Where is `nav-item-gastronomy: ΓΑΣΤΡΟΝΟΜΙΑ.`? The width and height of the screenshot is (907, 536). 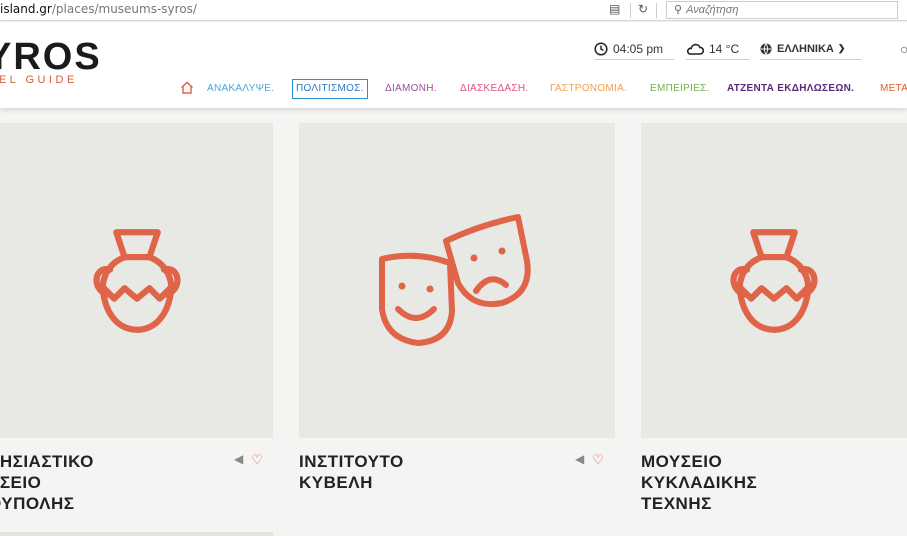
nav-item-gastronomy: ΓΑΣΤΡΟΝΟΜΙΑ. is located at coordinates (588, 88).